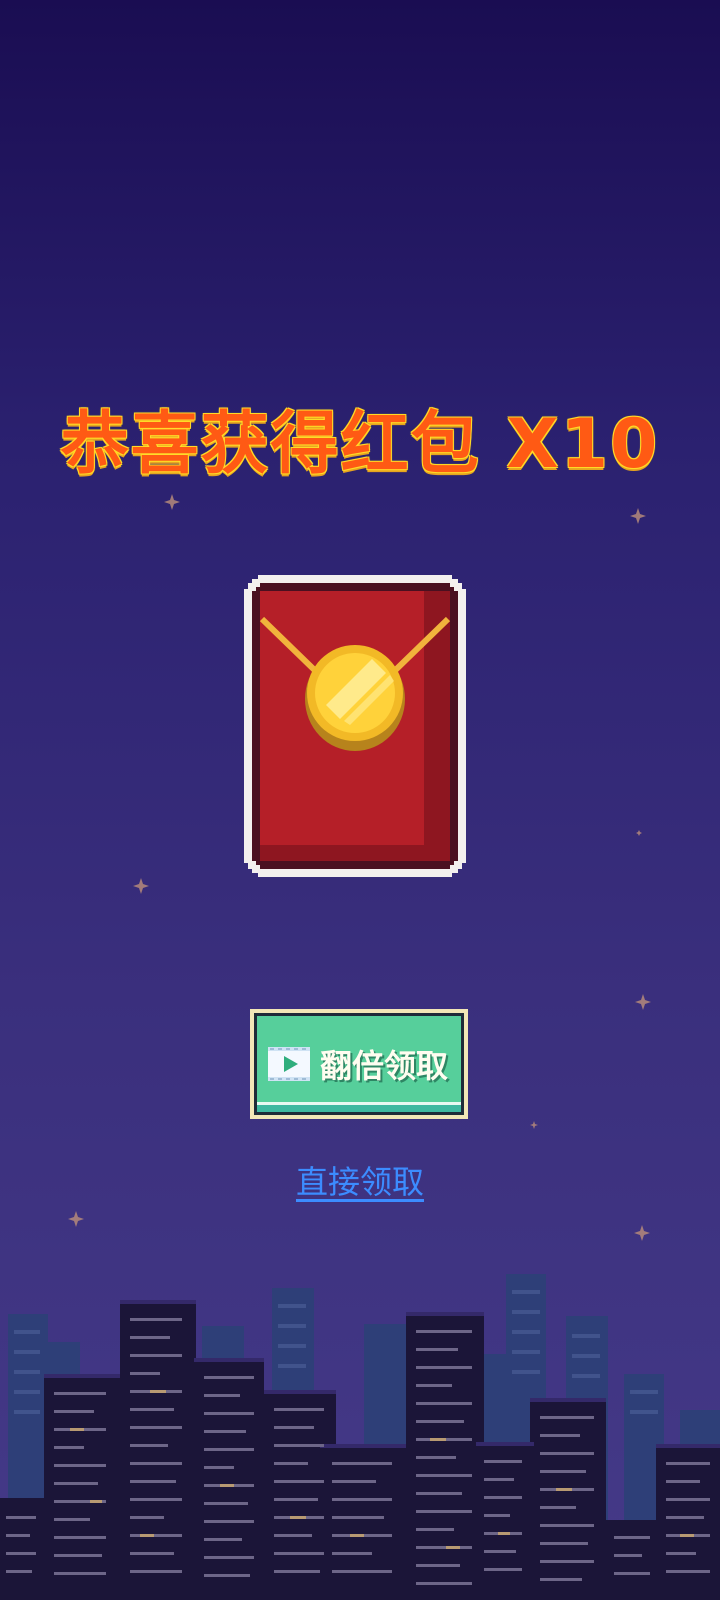 The height and width of the screenshot is (1600, 720). Describe the element at coordinates (360, 1180) in the screenshot. I see `direct-claim-link: 直接领取` at that location.